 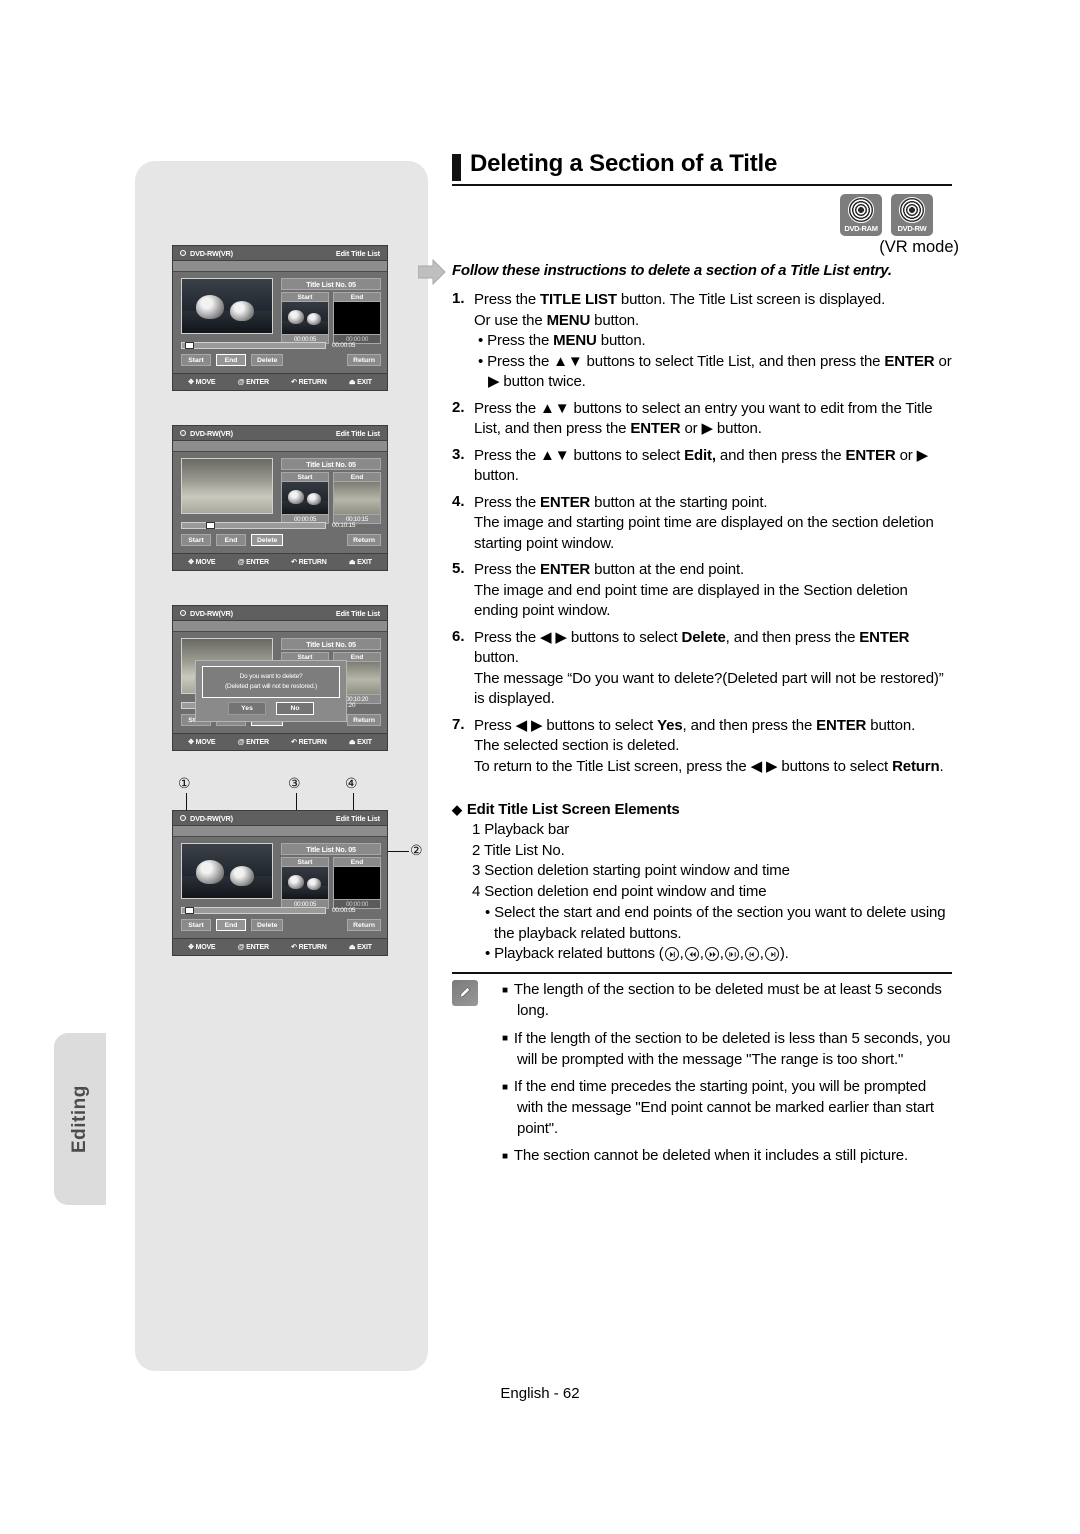 I want to click on disc-type-group: DVD-RW(VR), so click(x=206, y=253).